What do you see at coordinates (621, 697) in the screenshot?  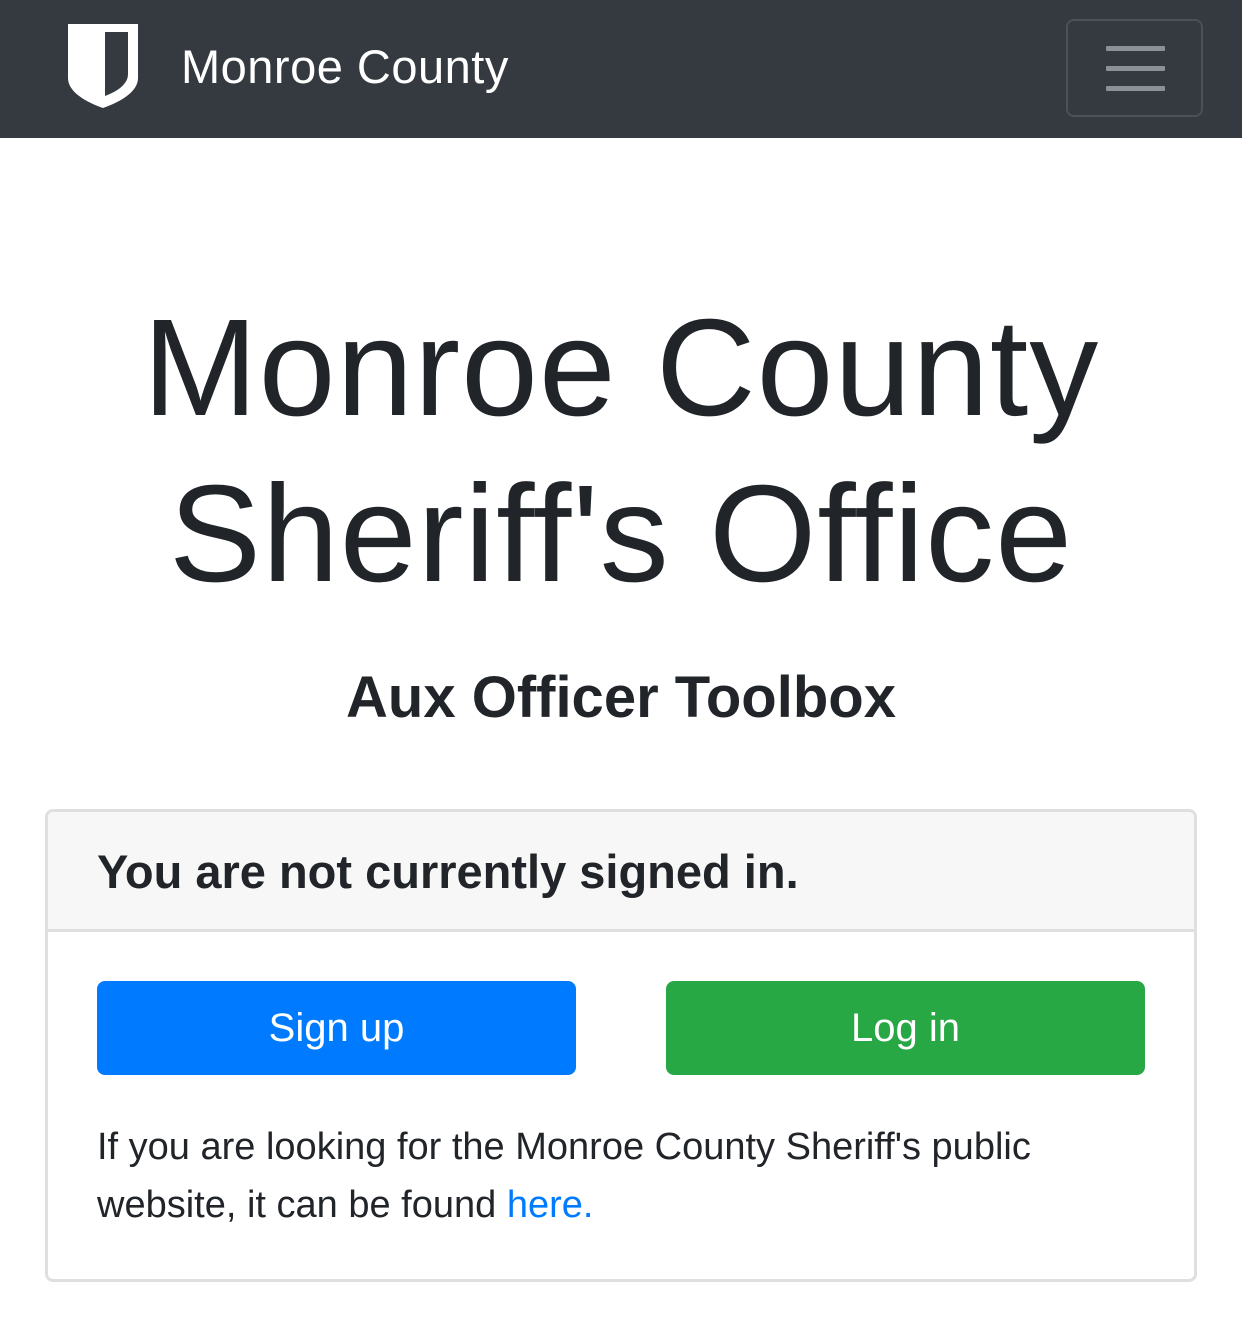 I see `page-subtitle: Aux Officer Toolbox` at bounding box center [621, 697].